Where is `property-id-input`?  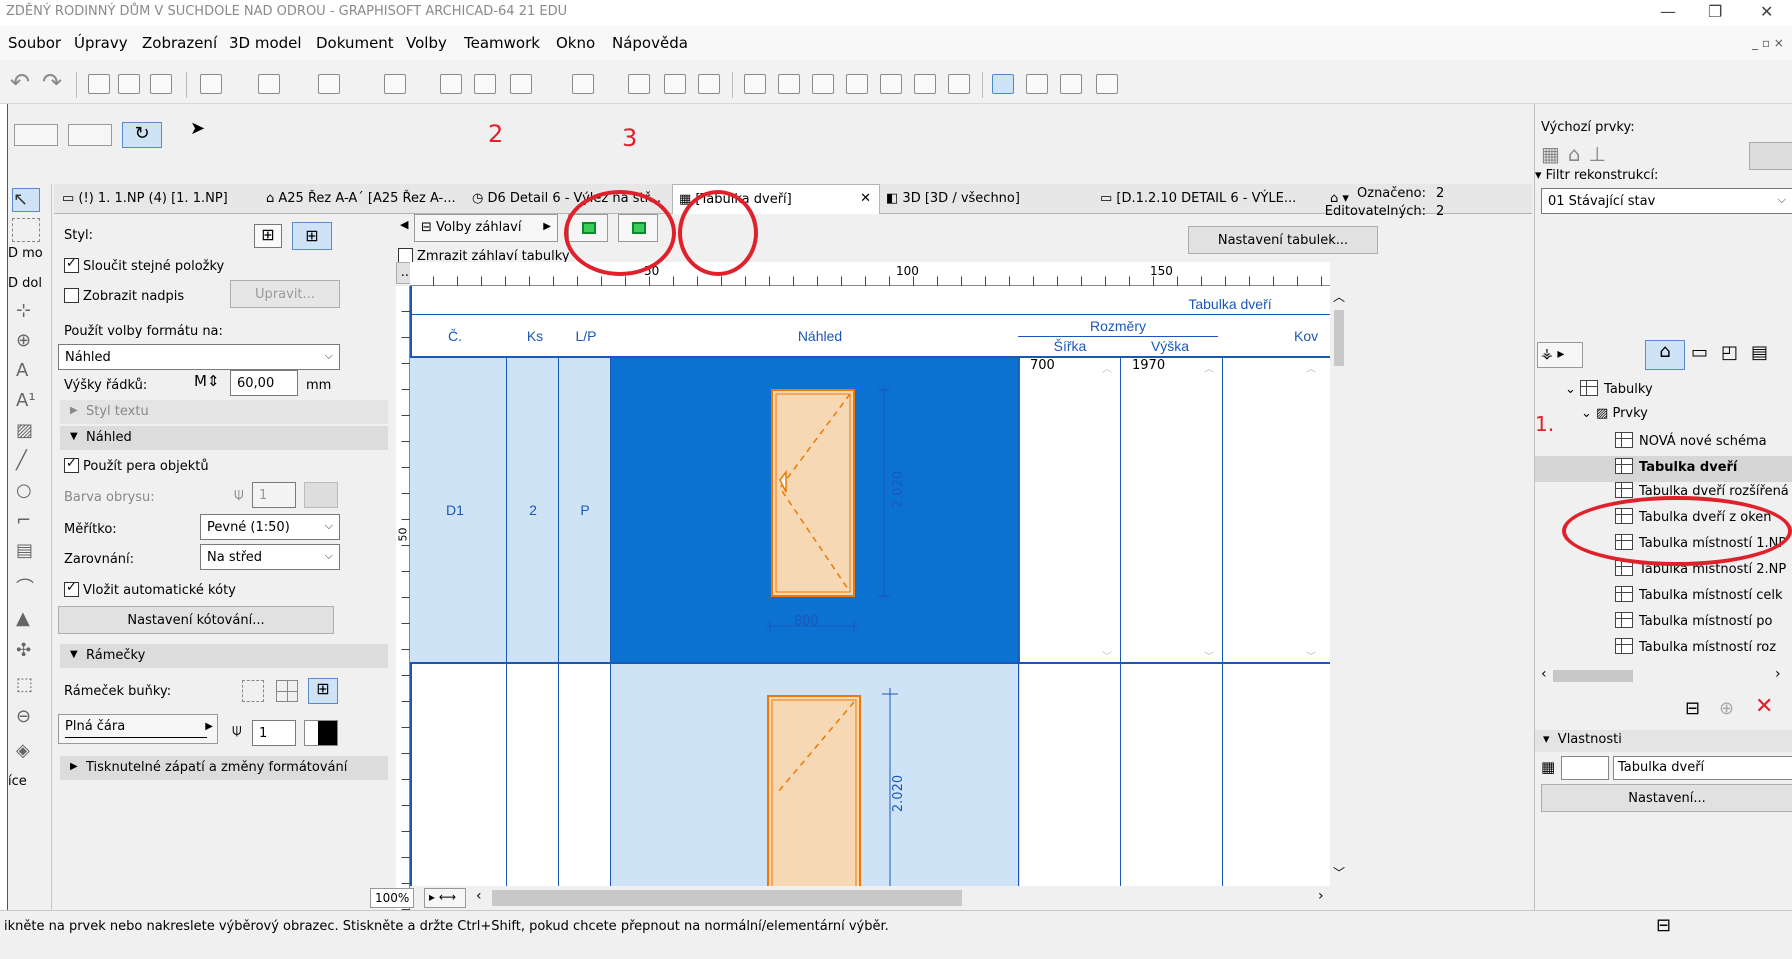 property-id-input is located at coordinates (1585, 768).